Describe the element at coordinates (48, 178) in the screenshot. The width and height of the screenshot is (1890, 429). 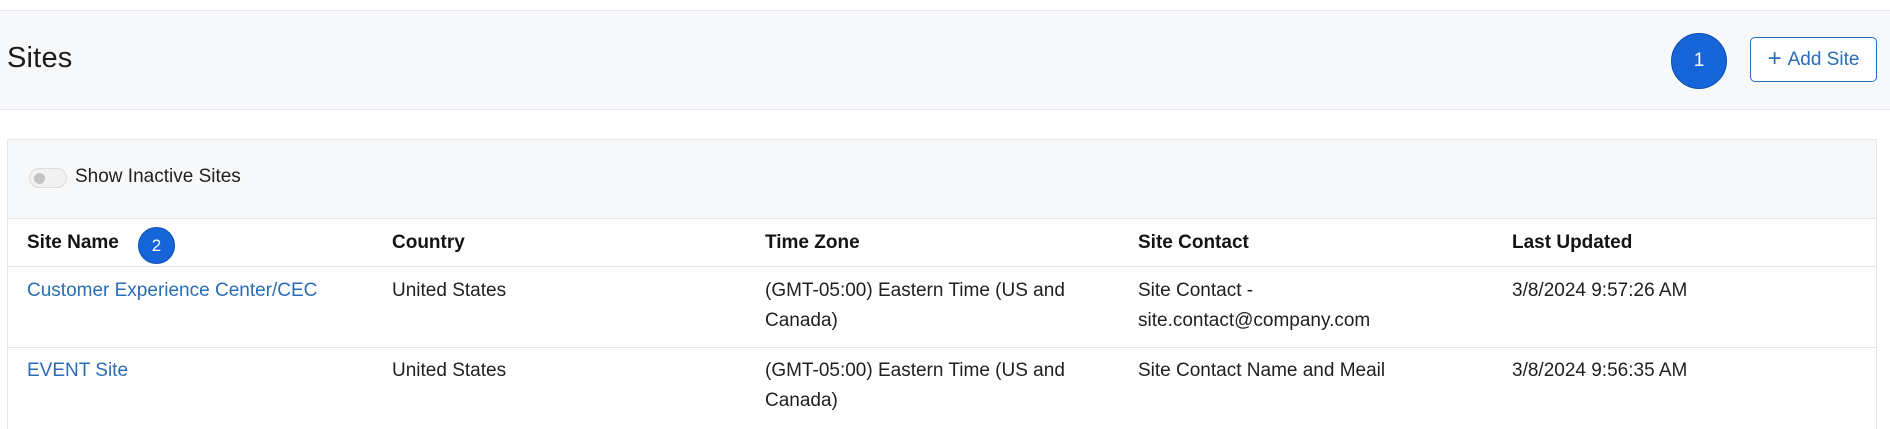
I see `show-inactive-toggle` at that location.